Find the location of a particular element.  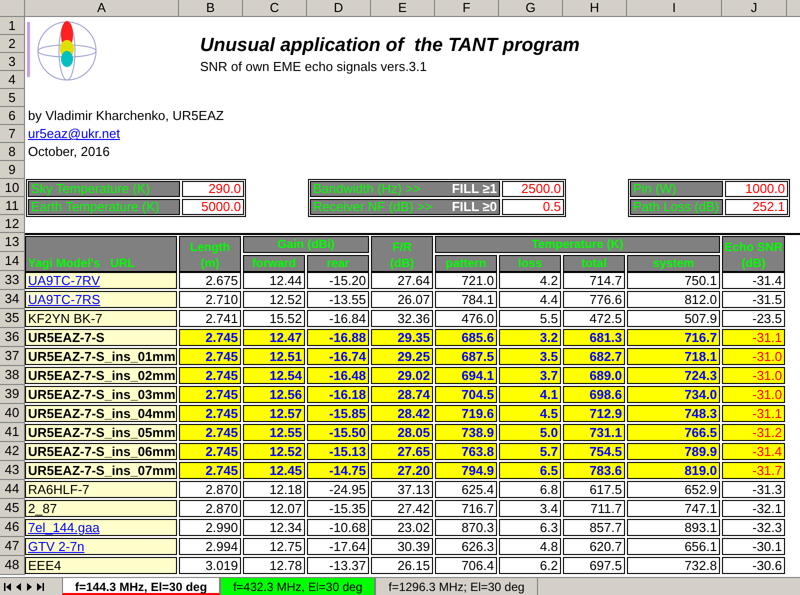

parameter-value: 0.5 is located at coordinates (533, 207).